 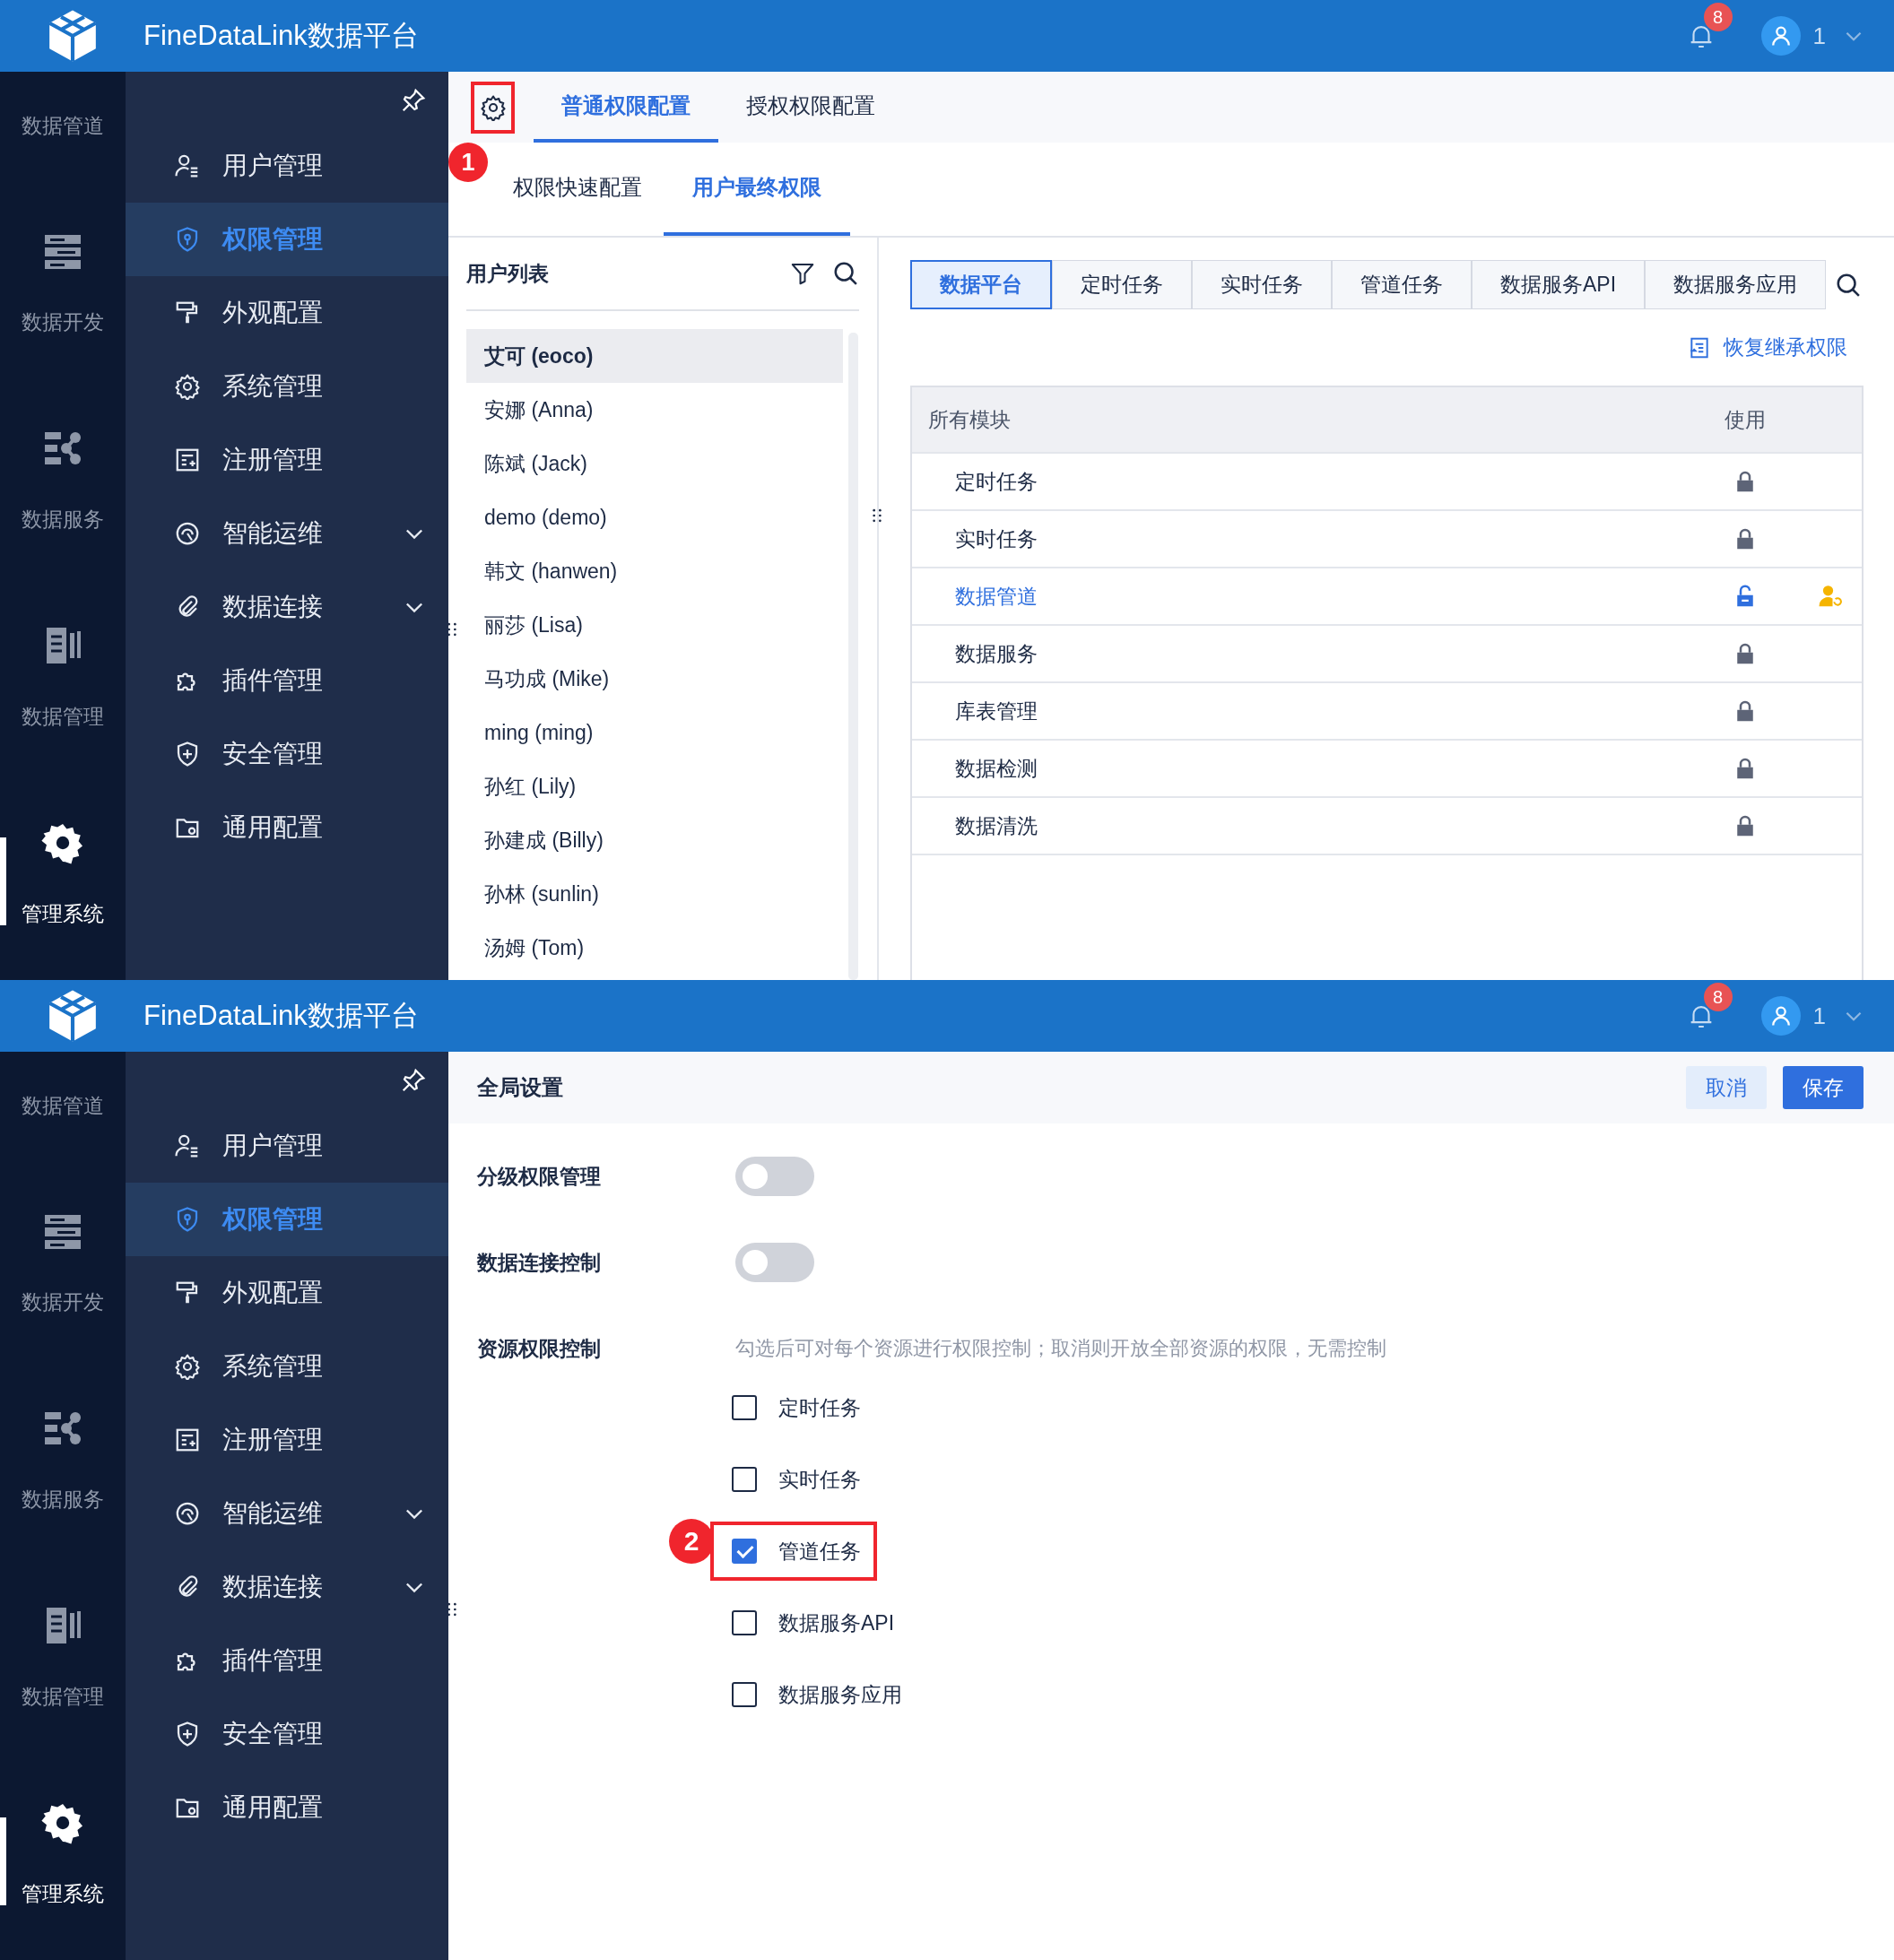 What do you see at coordinates (654, 410) in the screenshot?
I see `user-item: 安娜 (Anna)` at bounding box center [654, 410].